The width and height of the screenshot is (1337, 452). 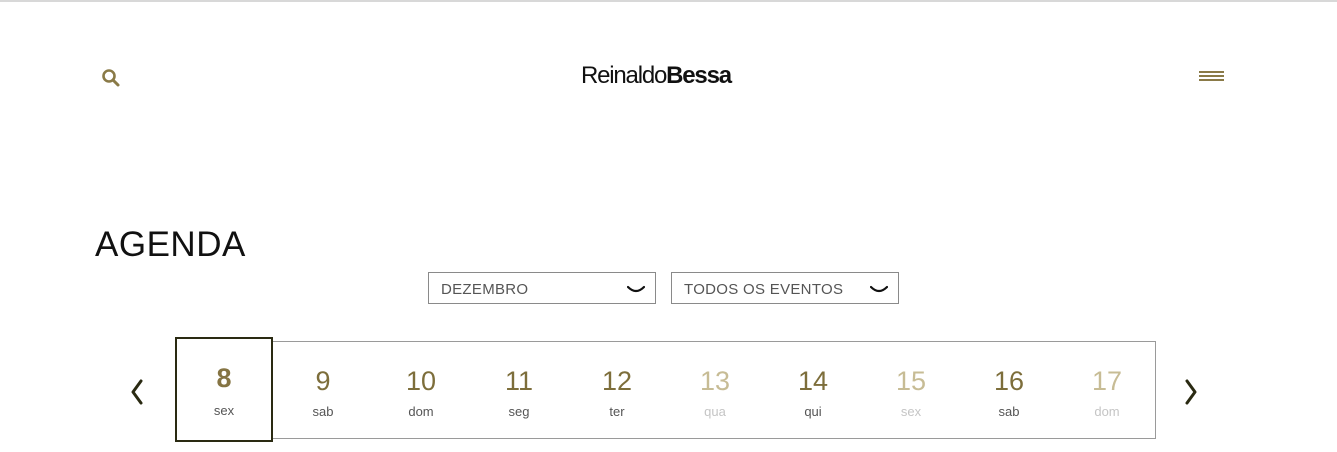 What do you see at coordinates (542, 288) in the screenshot?
I see `month-select: DEZEMBRO` at bounding box center [542, 288].